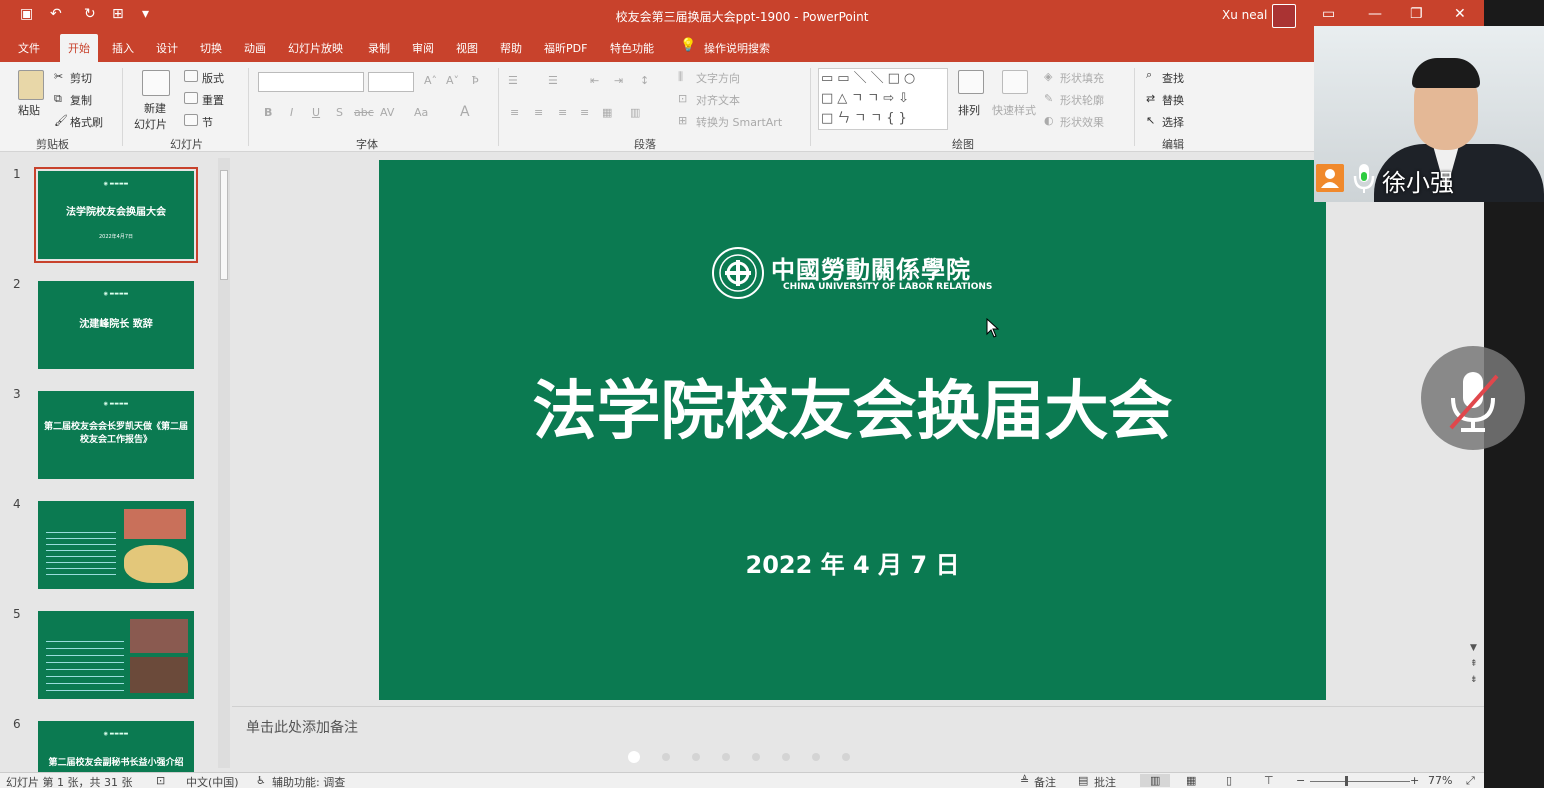  I want to click on slide-title: 法学院校友会换届大会, so click(852, 406).